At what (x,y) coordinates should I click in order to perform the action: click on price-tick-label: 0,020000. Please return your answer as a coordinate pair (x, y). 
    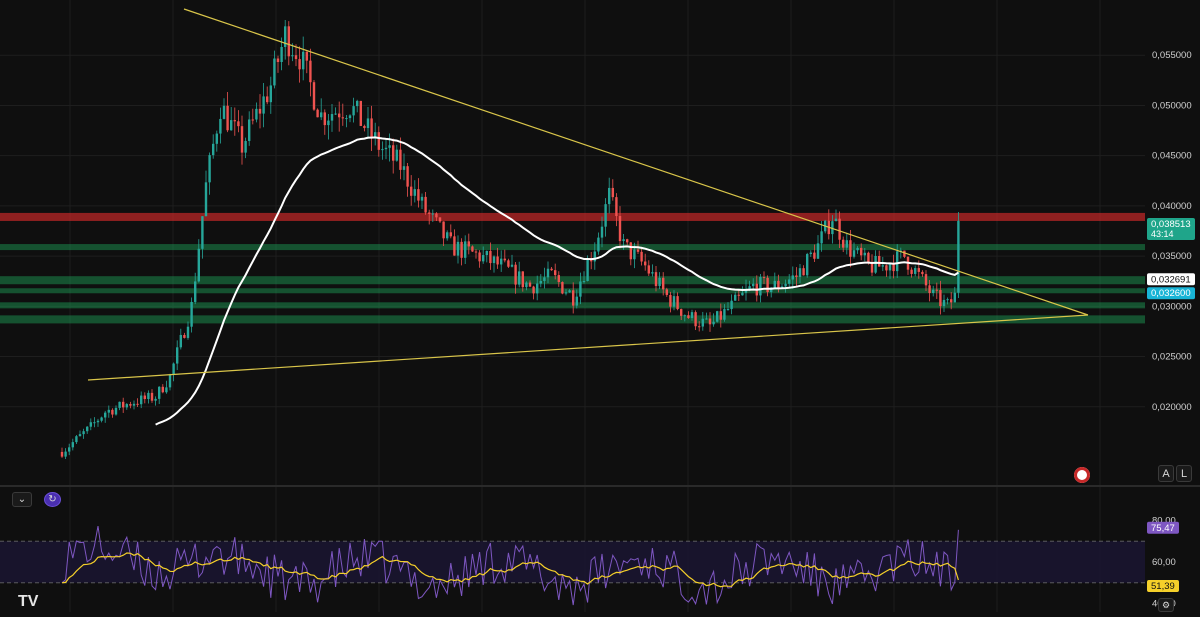
    Looking at the image, I should click on (1172, 407).